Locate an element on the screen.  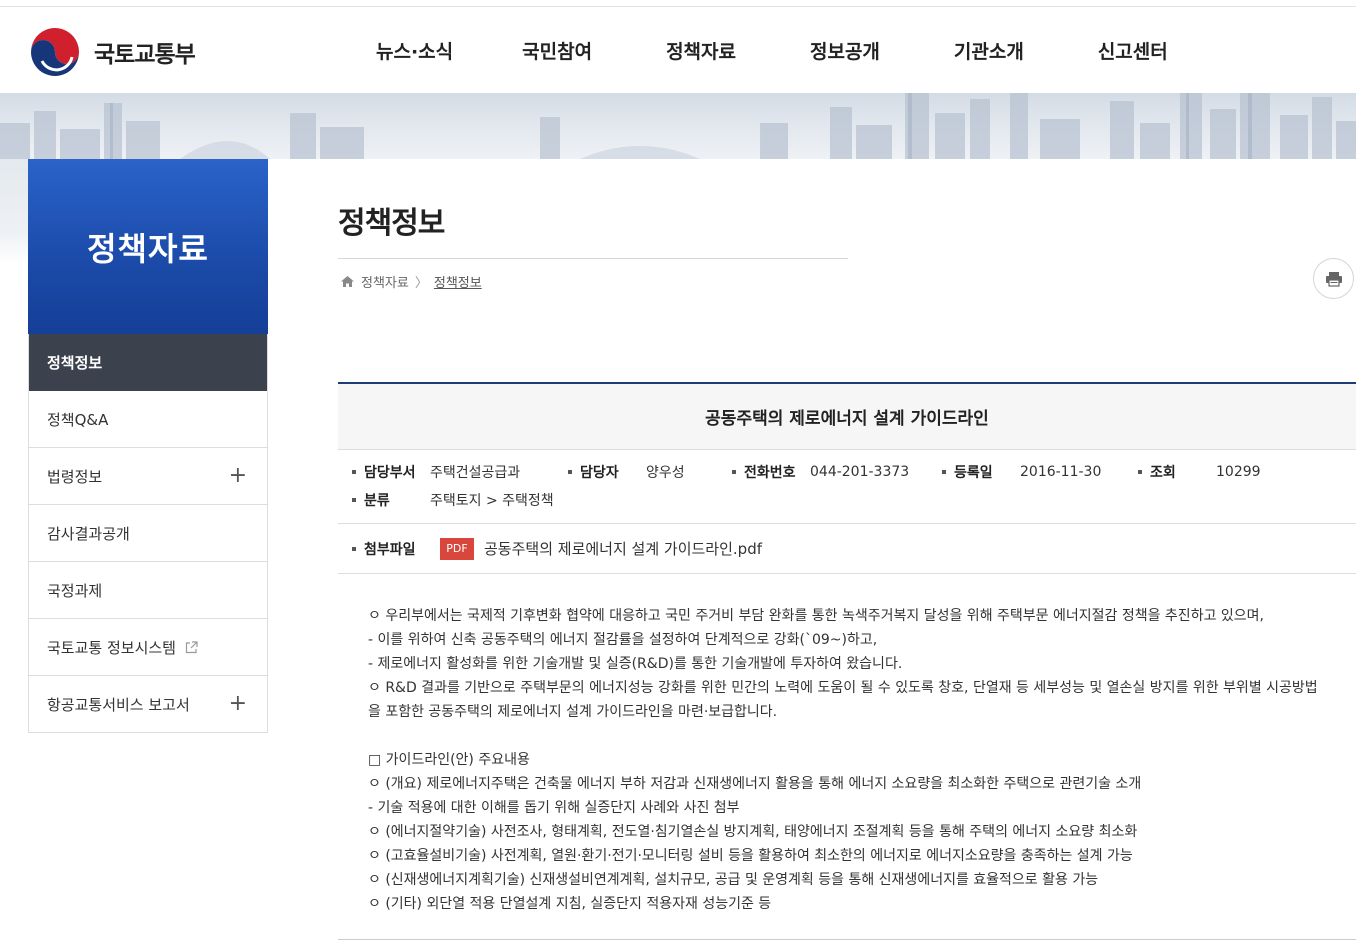
meta-views-value: 10299 is located at coordinates (1238, 472).